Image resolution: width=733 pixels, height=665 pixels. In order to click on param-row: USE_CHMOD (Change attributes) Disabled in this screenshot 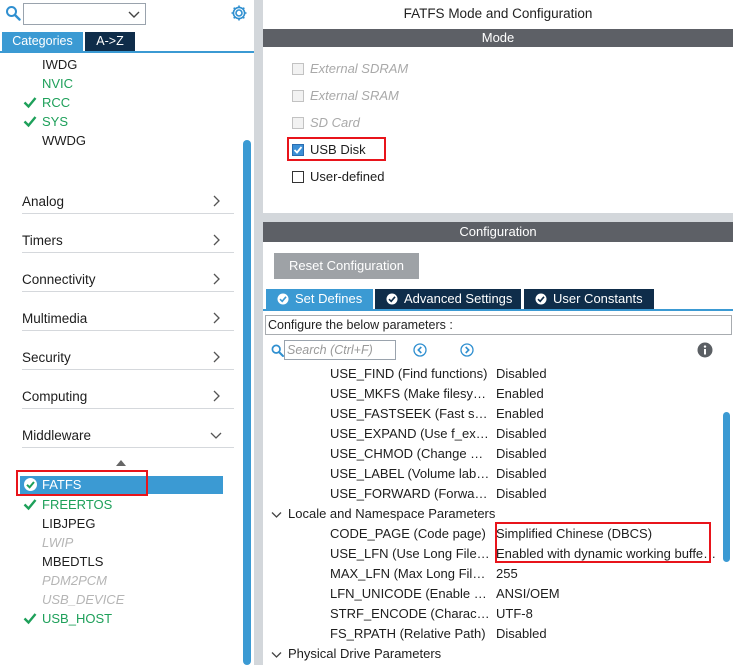, I will do `click(493, 454)`.